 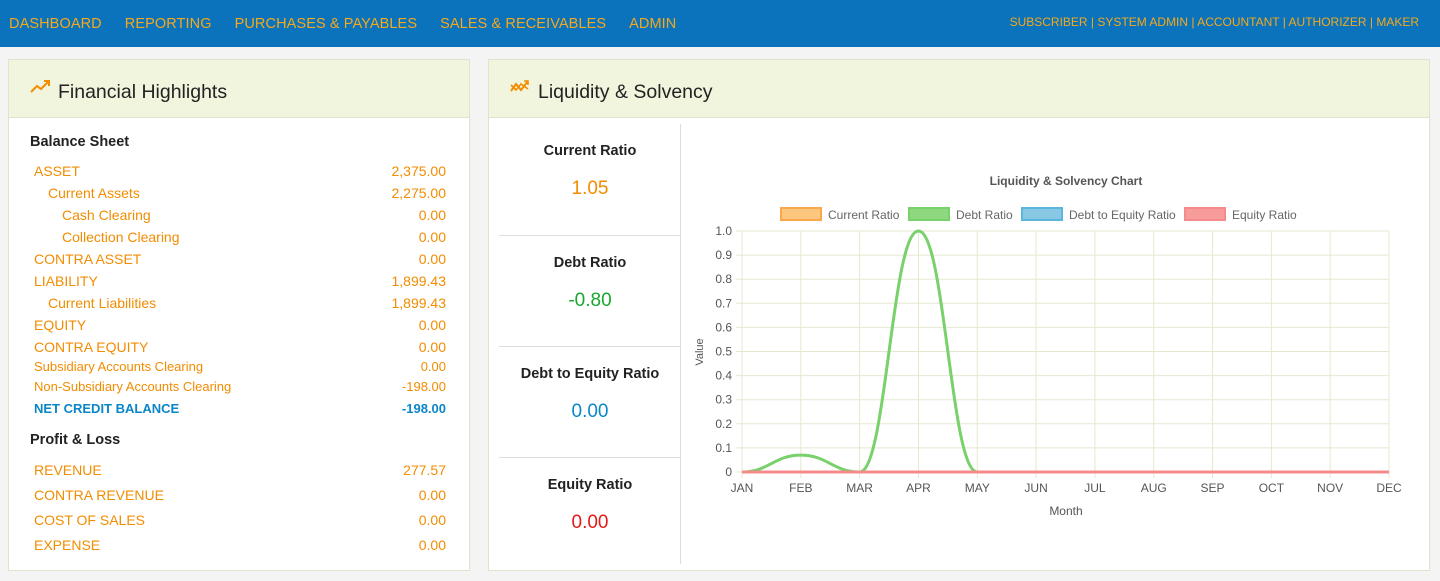 I want to click on x-tick-label: MAY, so click(x=977, y=488).